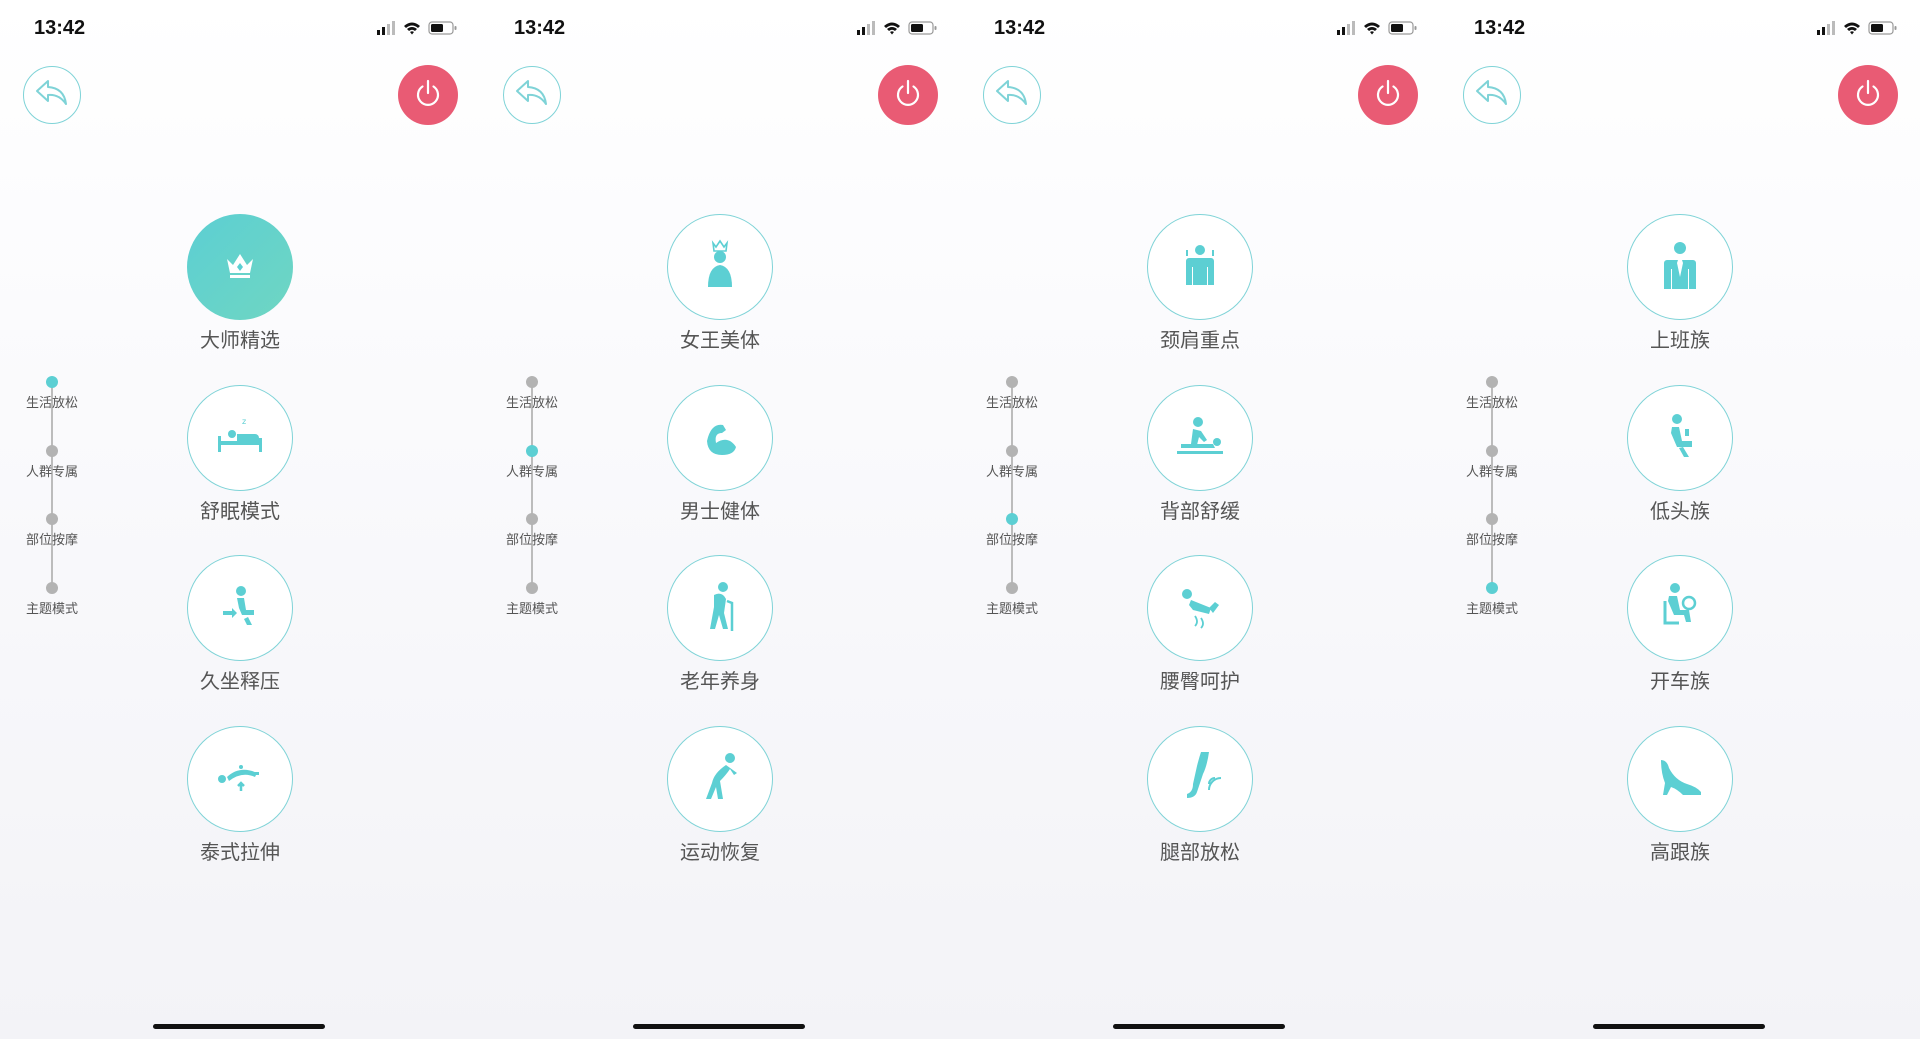 The width and height of the screenshot is (1920, 1039). Describe the element at coordinates (1200, 681) in the screenshot. I see `mode-label: 腰臀呵护` at that location.